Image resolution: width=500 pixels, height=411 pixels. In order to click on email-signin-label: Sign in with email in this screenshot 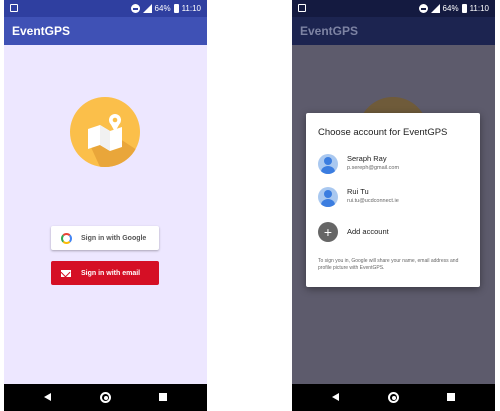, I will do `click(111, 273)`.